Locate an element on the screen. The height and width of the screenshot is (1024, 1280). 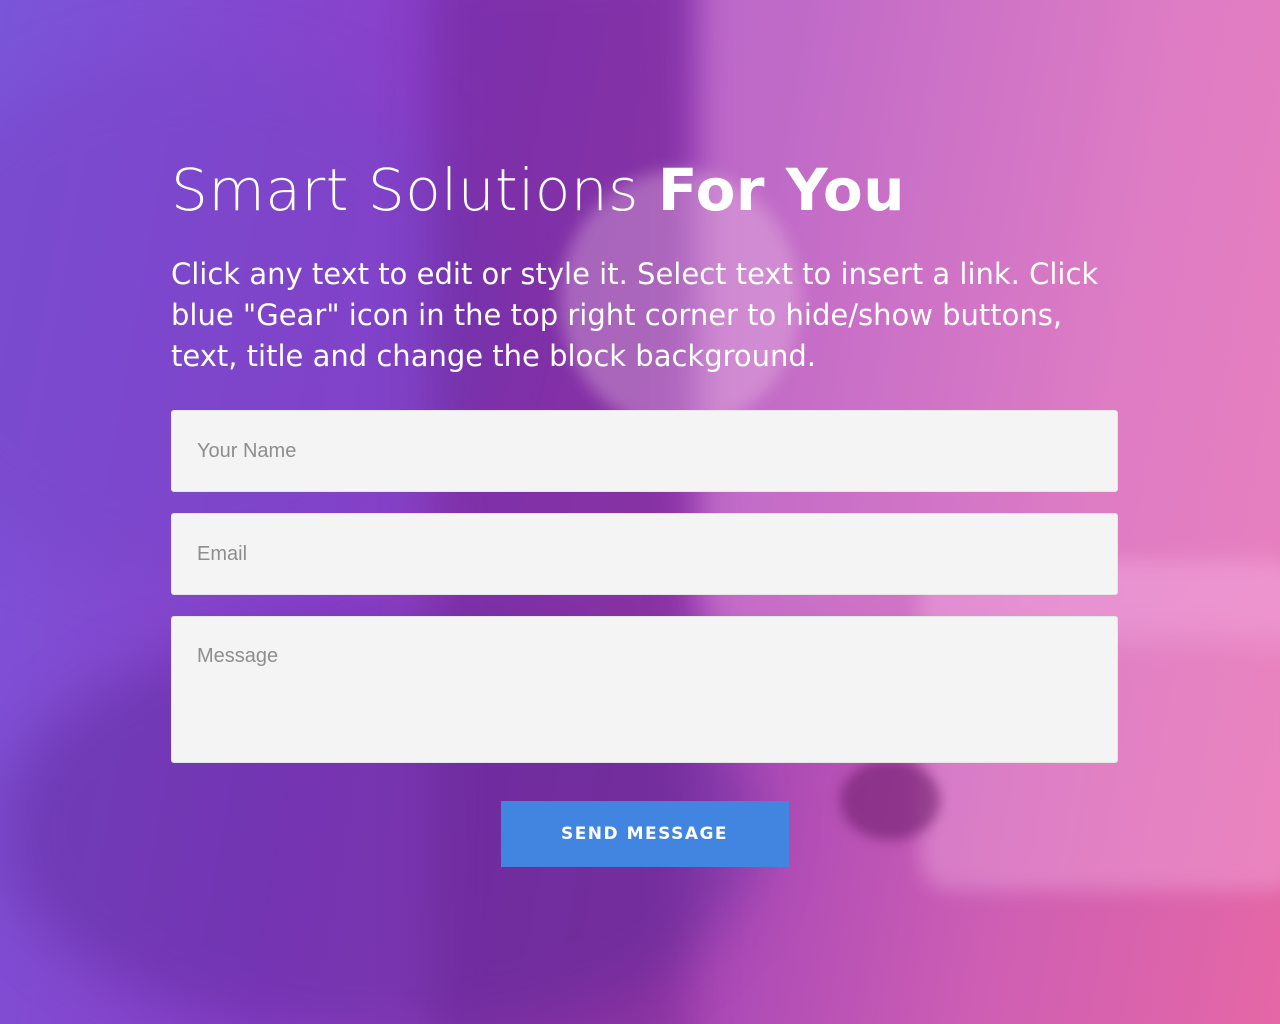
name-input is located at coordinates (644, 451).